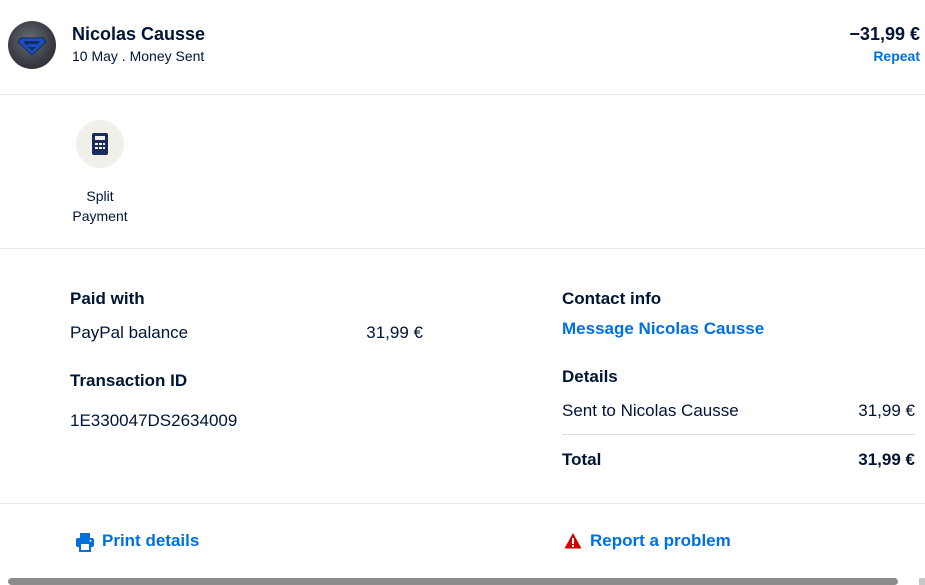 The height and width of the screenshot is (585, 925). What do you see at coordinates (394, 332) in the screenshot?
I see `payment-method-amount: 31,99 €` at bounding box center [394, 332].